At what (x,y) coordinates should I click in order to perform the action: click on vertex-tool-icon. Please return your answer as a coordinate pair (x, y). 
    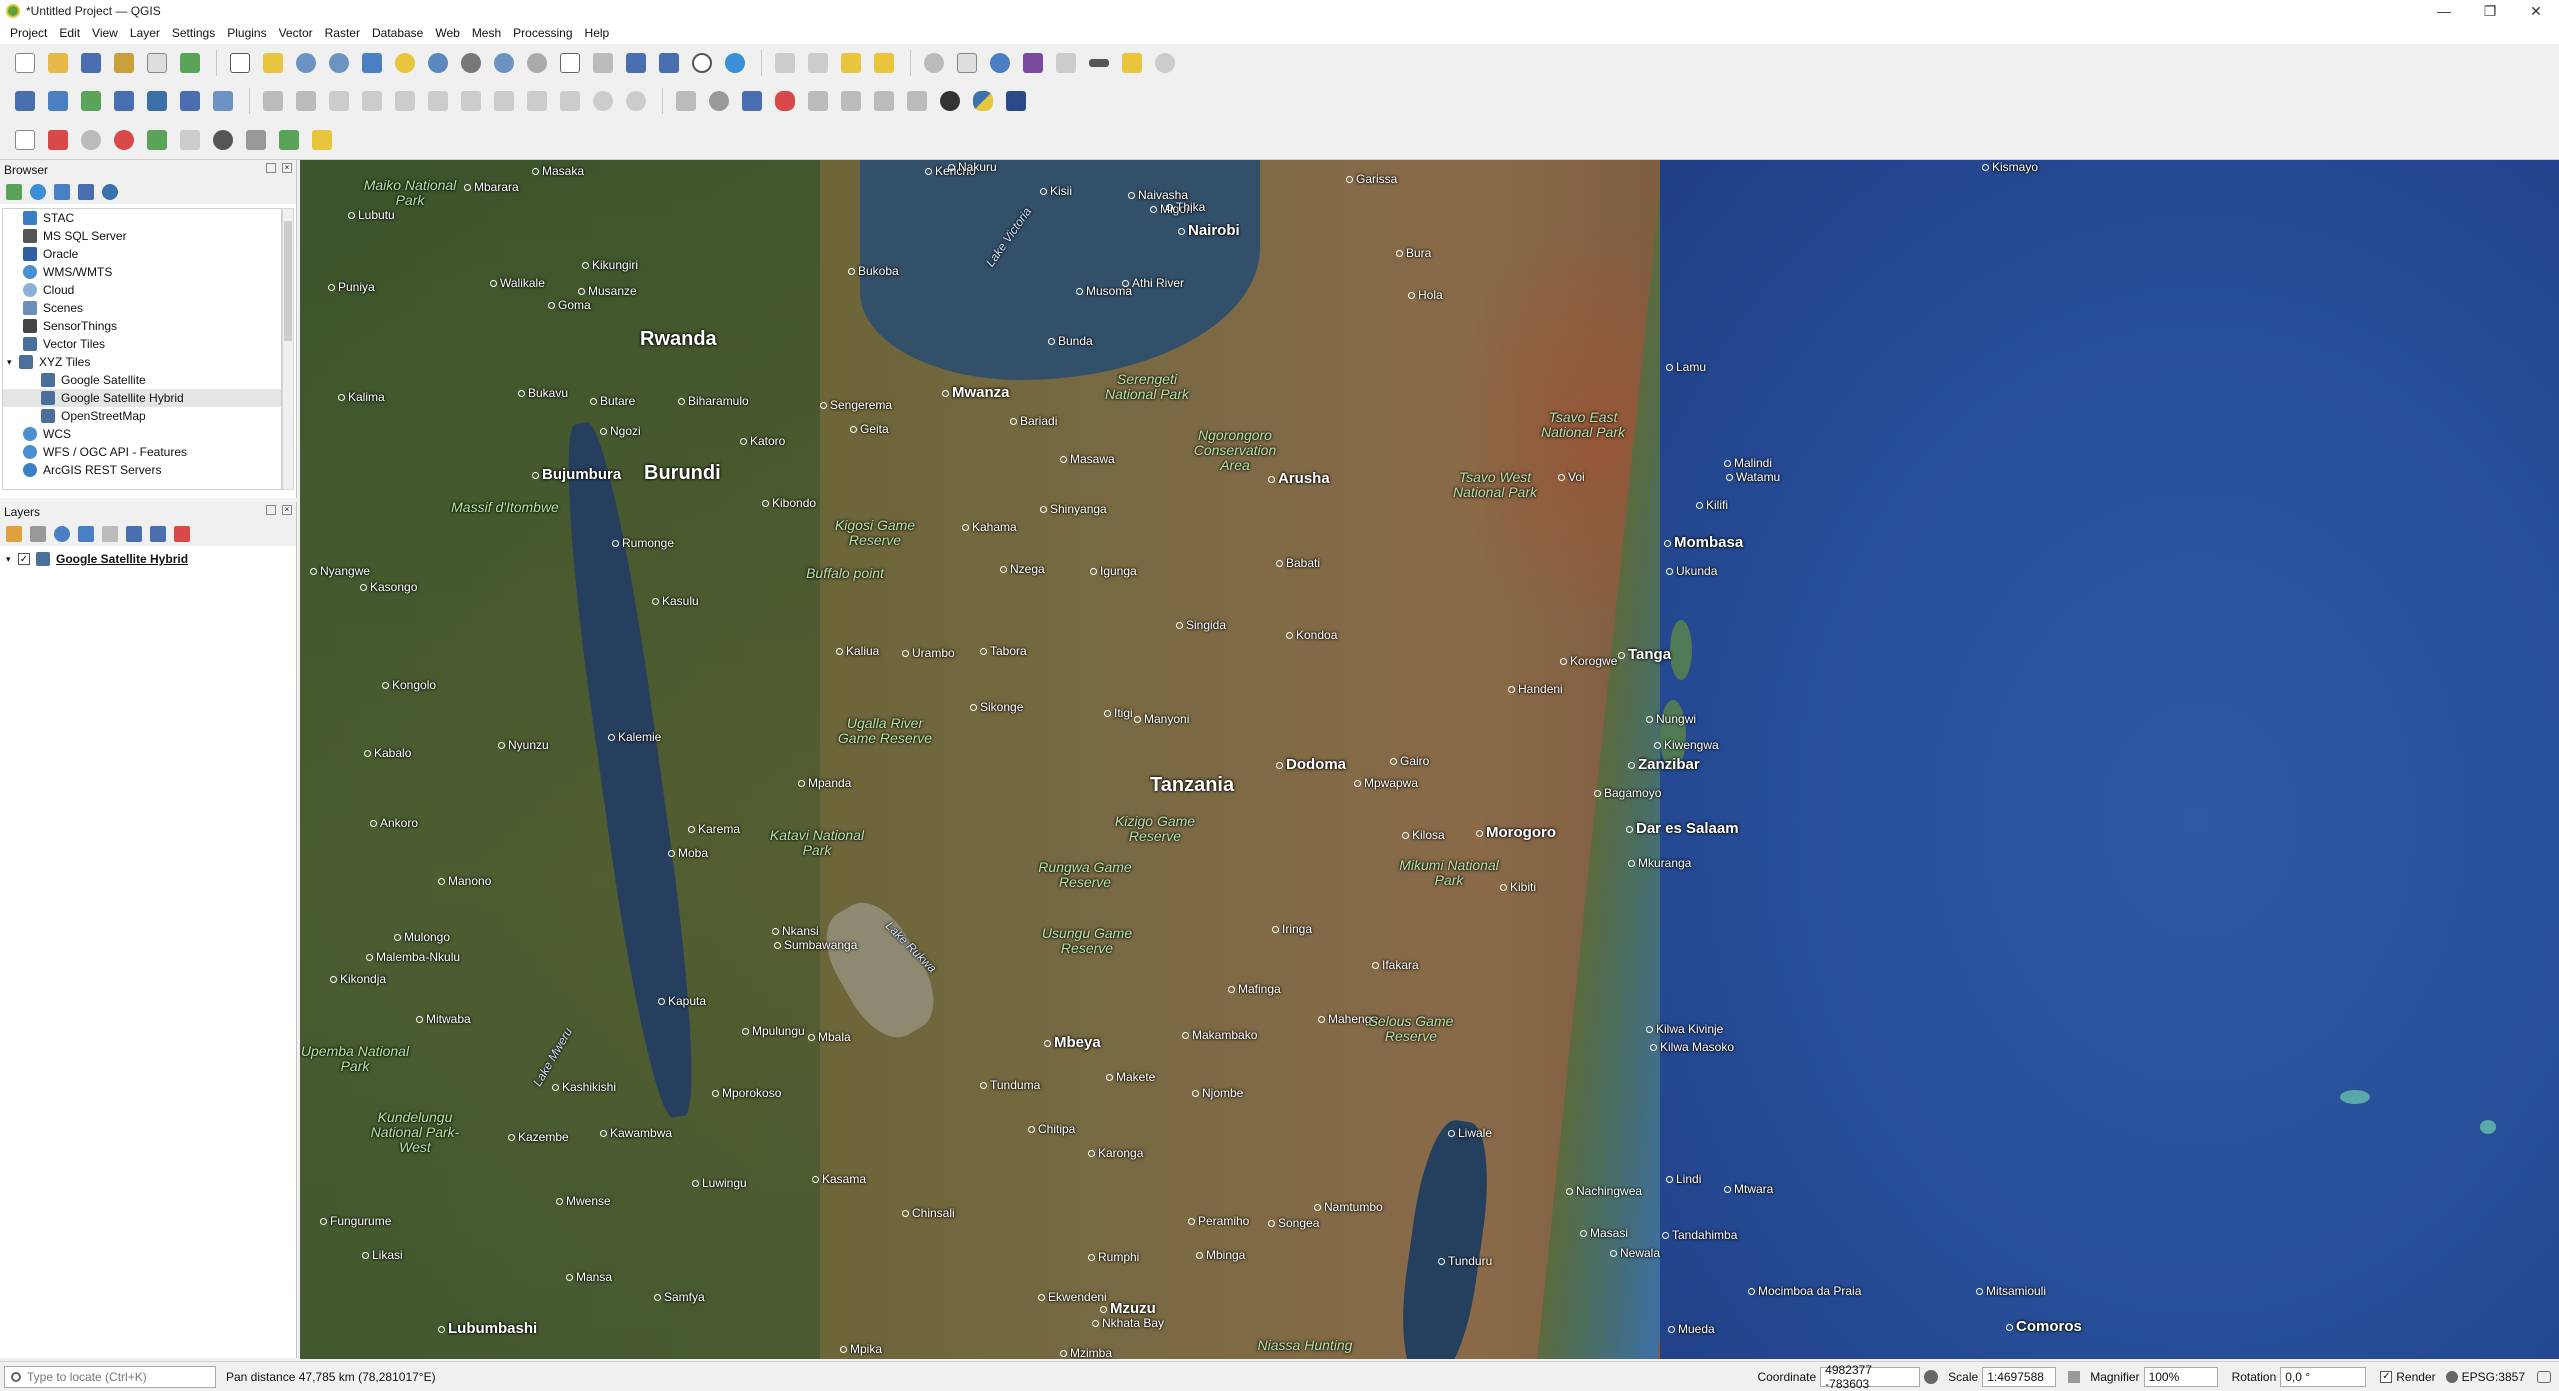
    Looking at the image, I should click on (405, 101).